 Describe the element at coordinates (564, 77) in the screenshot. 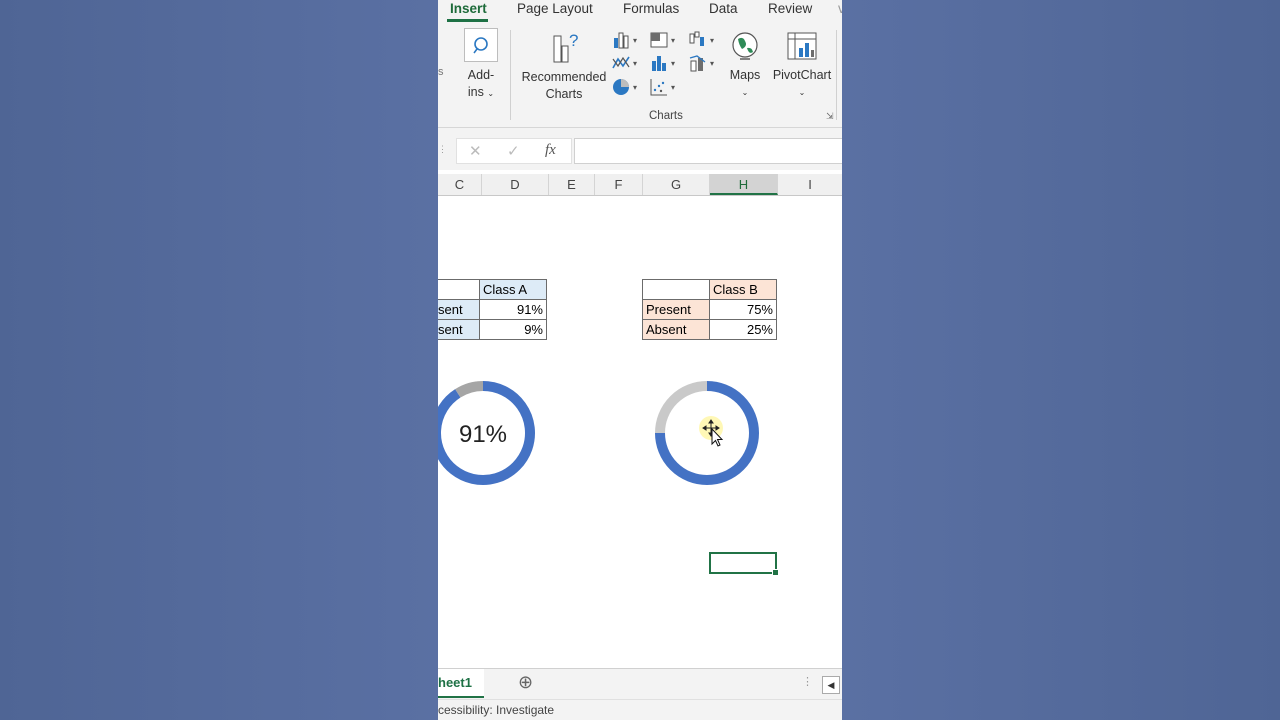

I see `recommended-label-1: Recommended` at that location.